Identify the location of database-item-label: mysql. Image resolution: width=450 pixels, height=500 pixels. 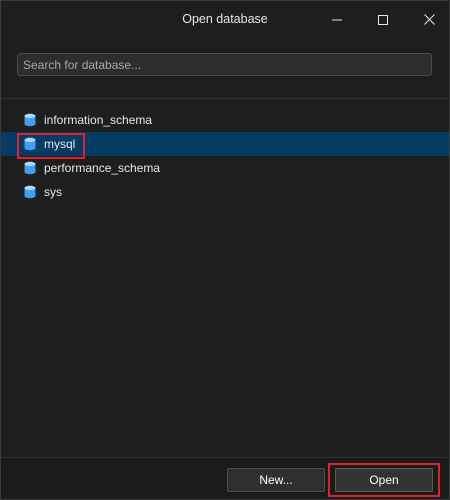
(60, 144).